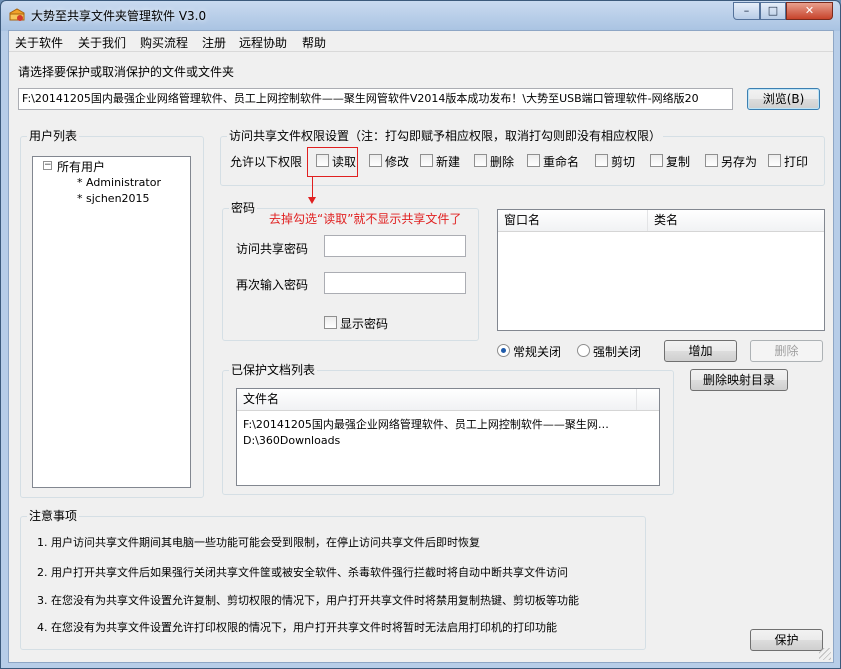  What do you see at coordinates (573, 220) in the screenshot?
I see `column-window-name: 窗口名` at bounding box center [573, 220].